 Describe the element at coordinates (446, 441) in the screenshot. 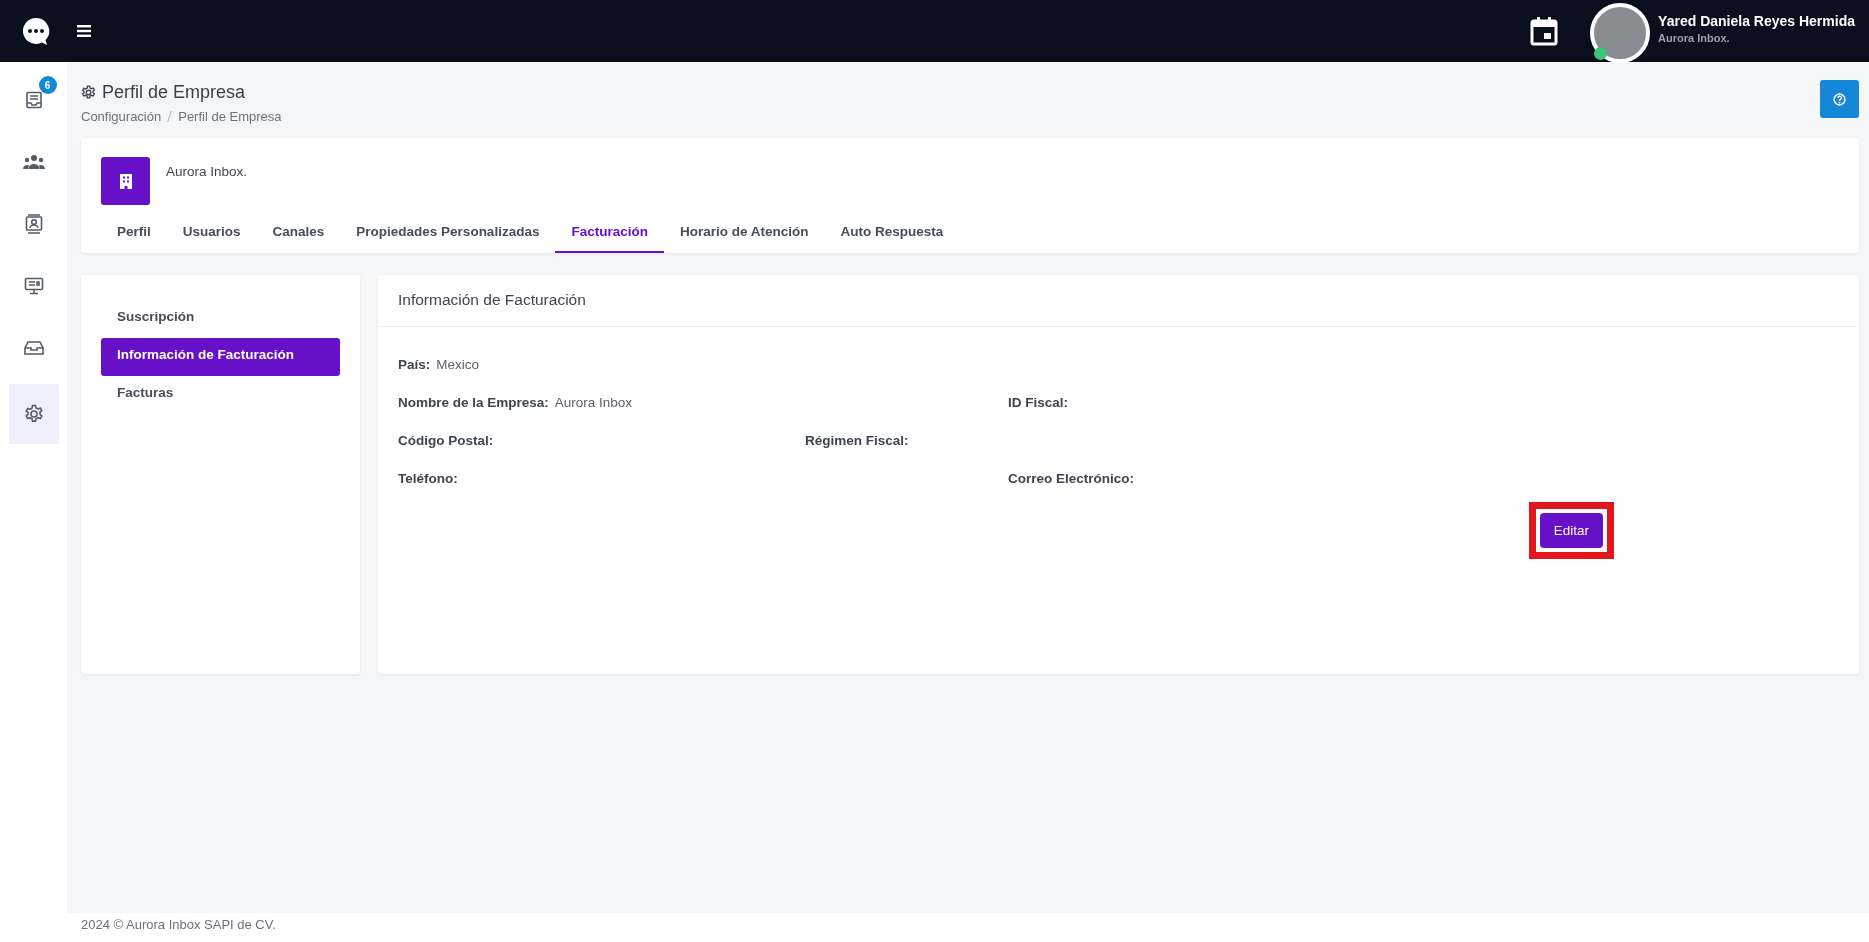

I see `field-label: Código Postal:` at that location.